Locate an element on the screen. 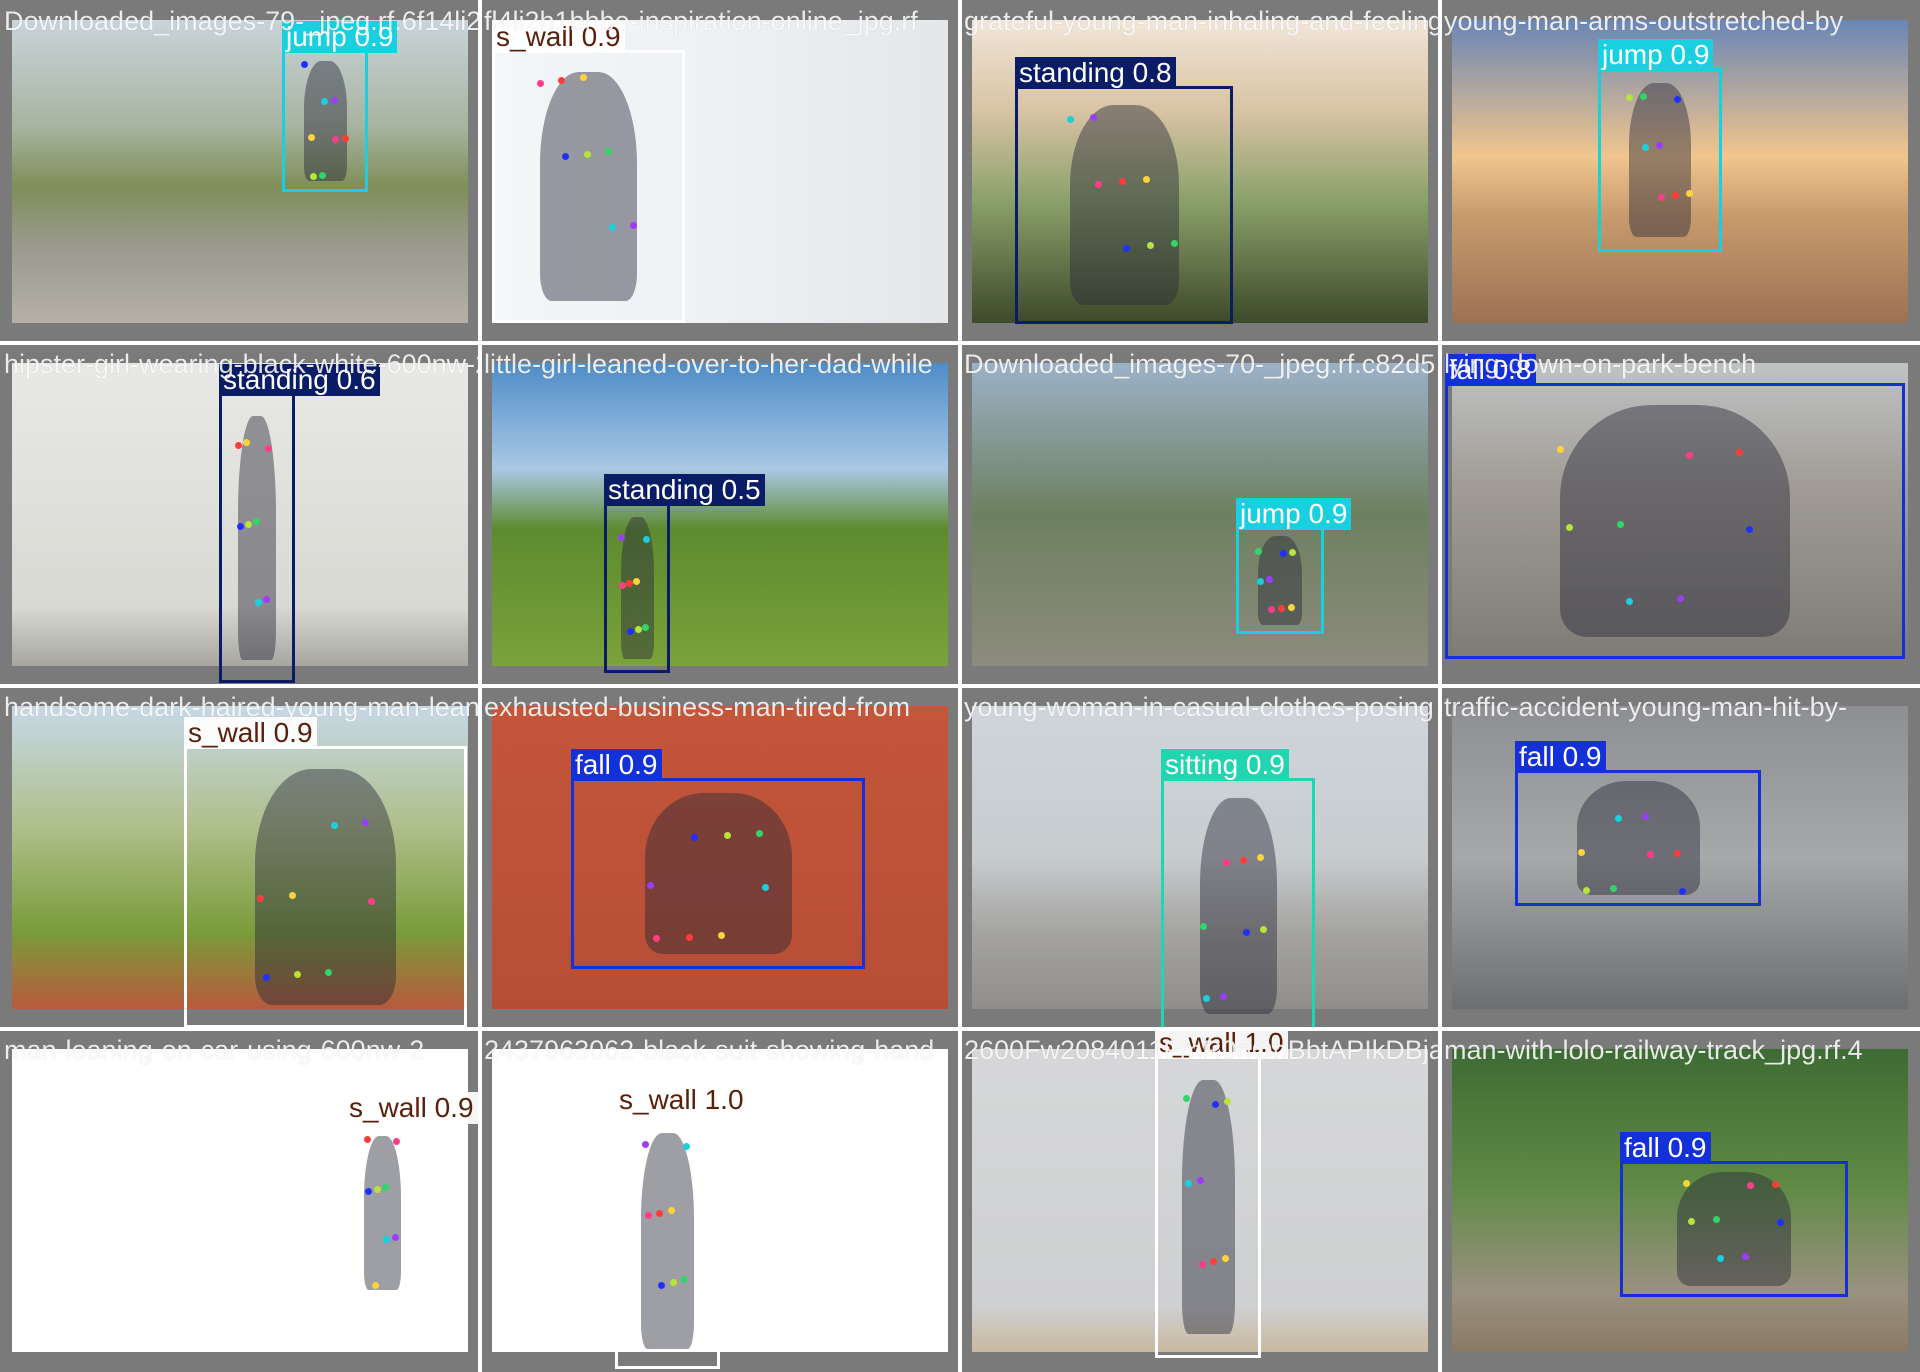  detection-label: standing 0.6 is located at coordinates (299, 380).